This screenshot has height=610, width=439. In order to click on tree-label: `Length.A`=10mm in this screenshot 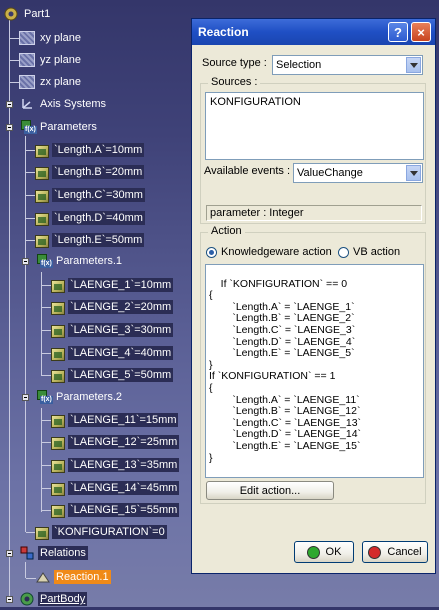, I will do `click(98, 150)`.